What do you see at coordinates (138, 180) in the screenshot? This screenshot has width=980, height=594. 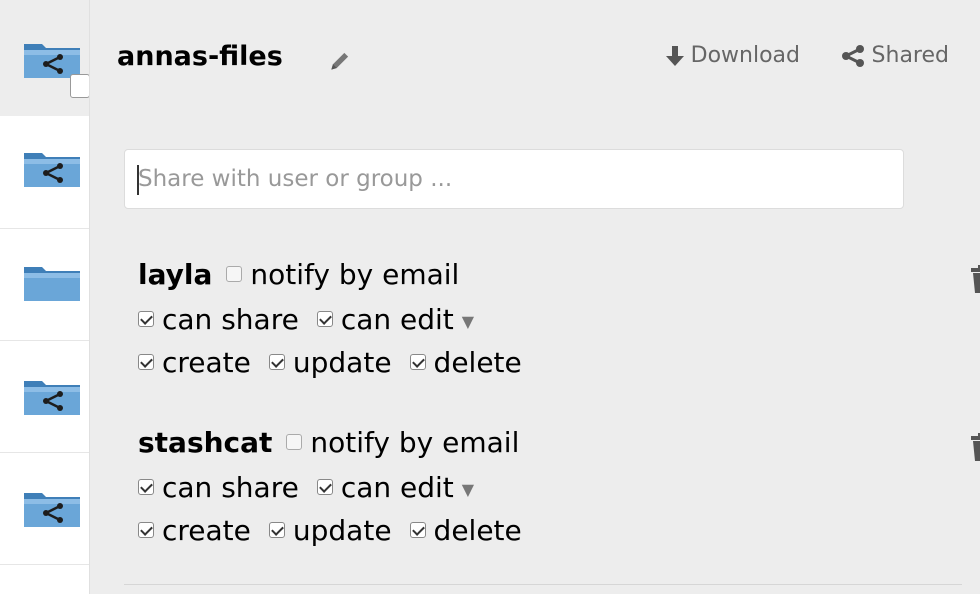 I see `text-cursor` at bounding box center [138, 180].